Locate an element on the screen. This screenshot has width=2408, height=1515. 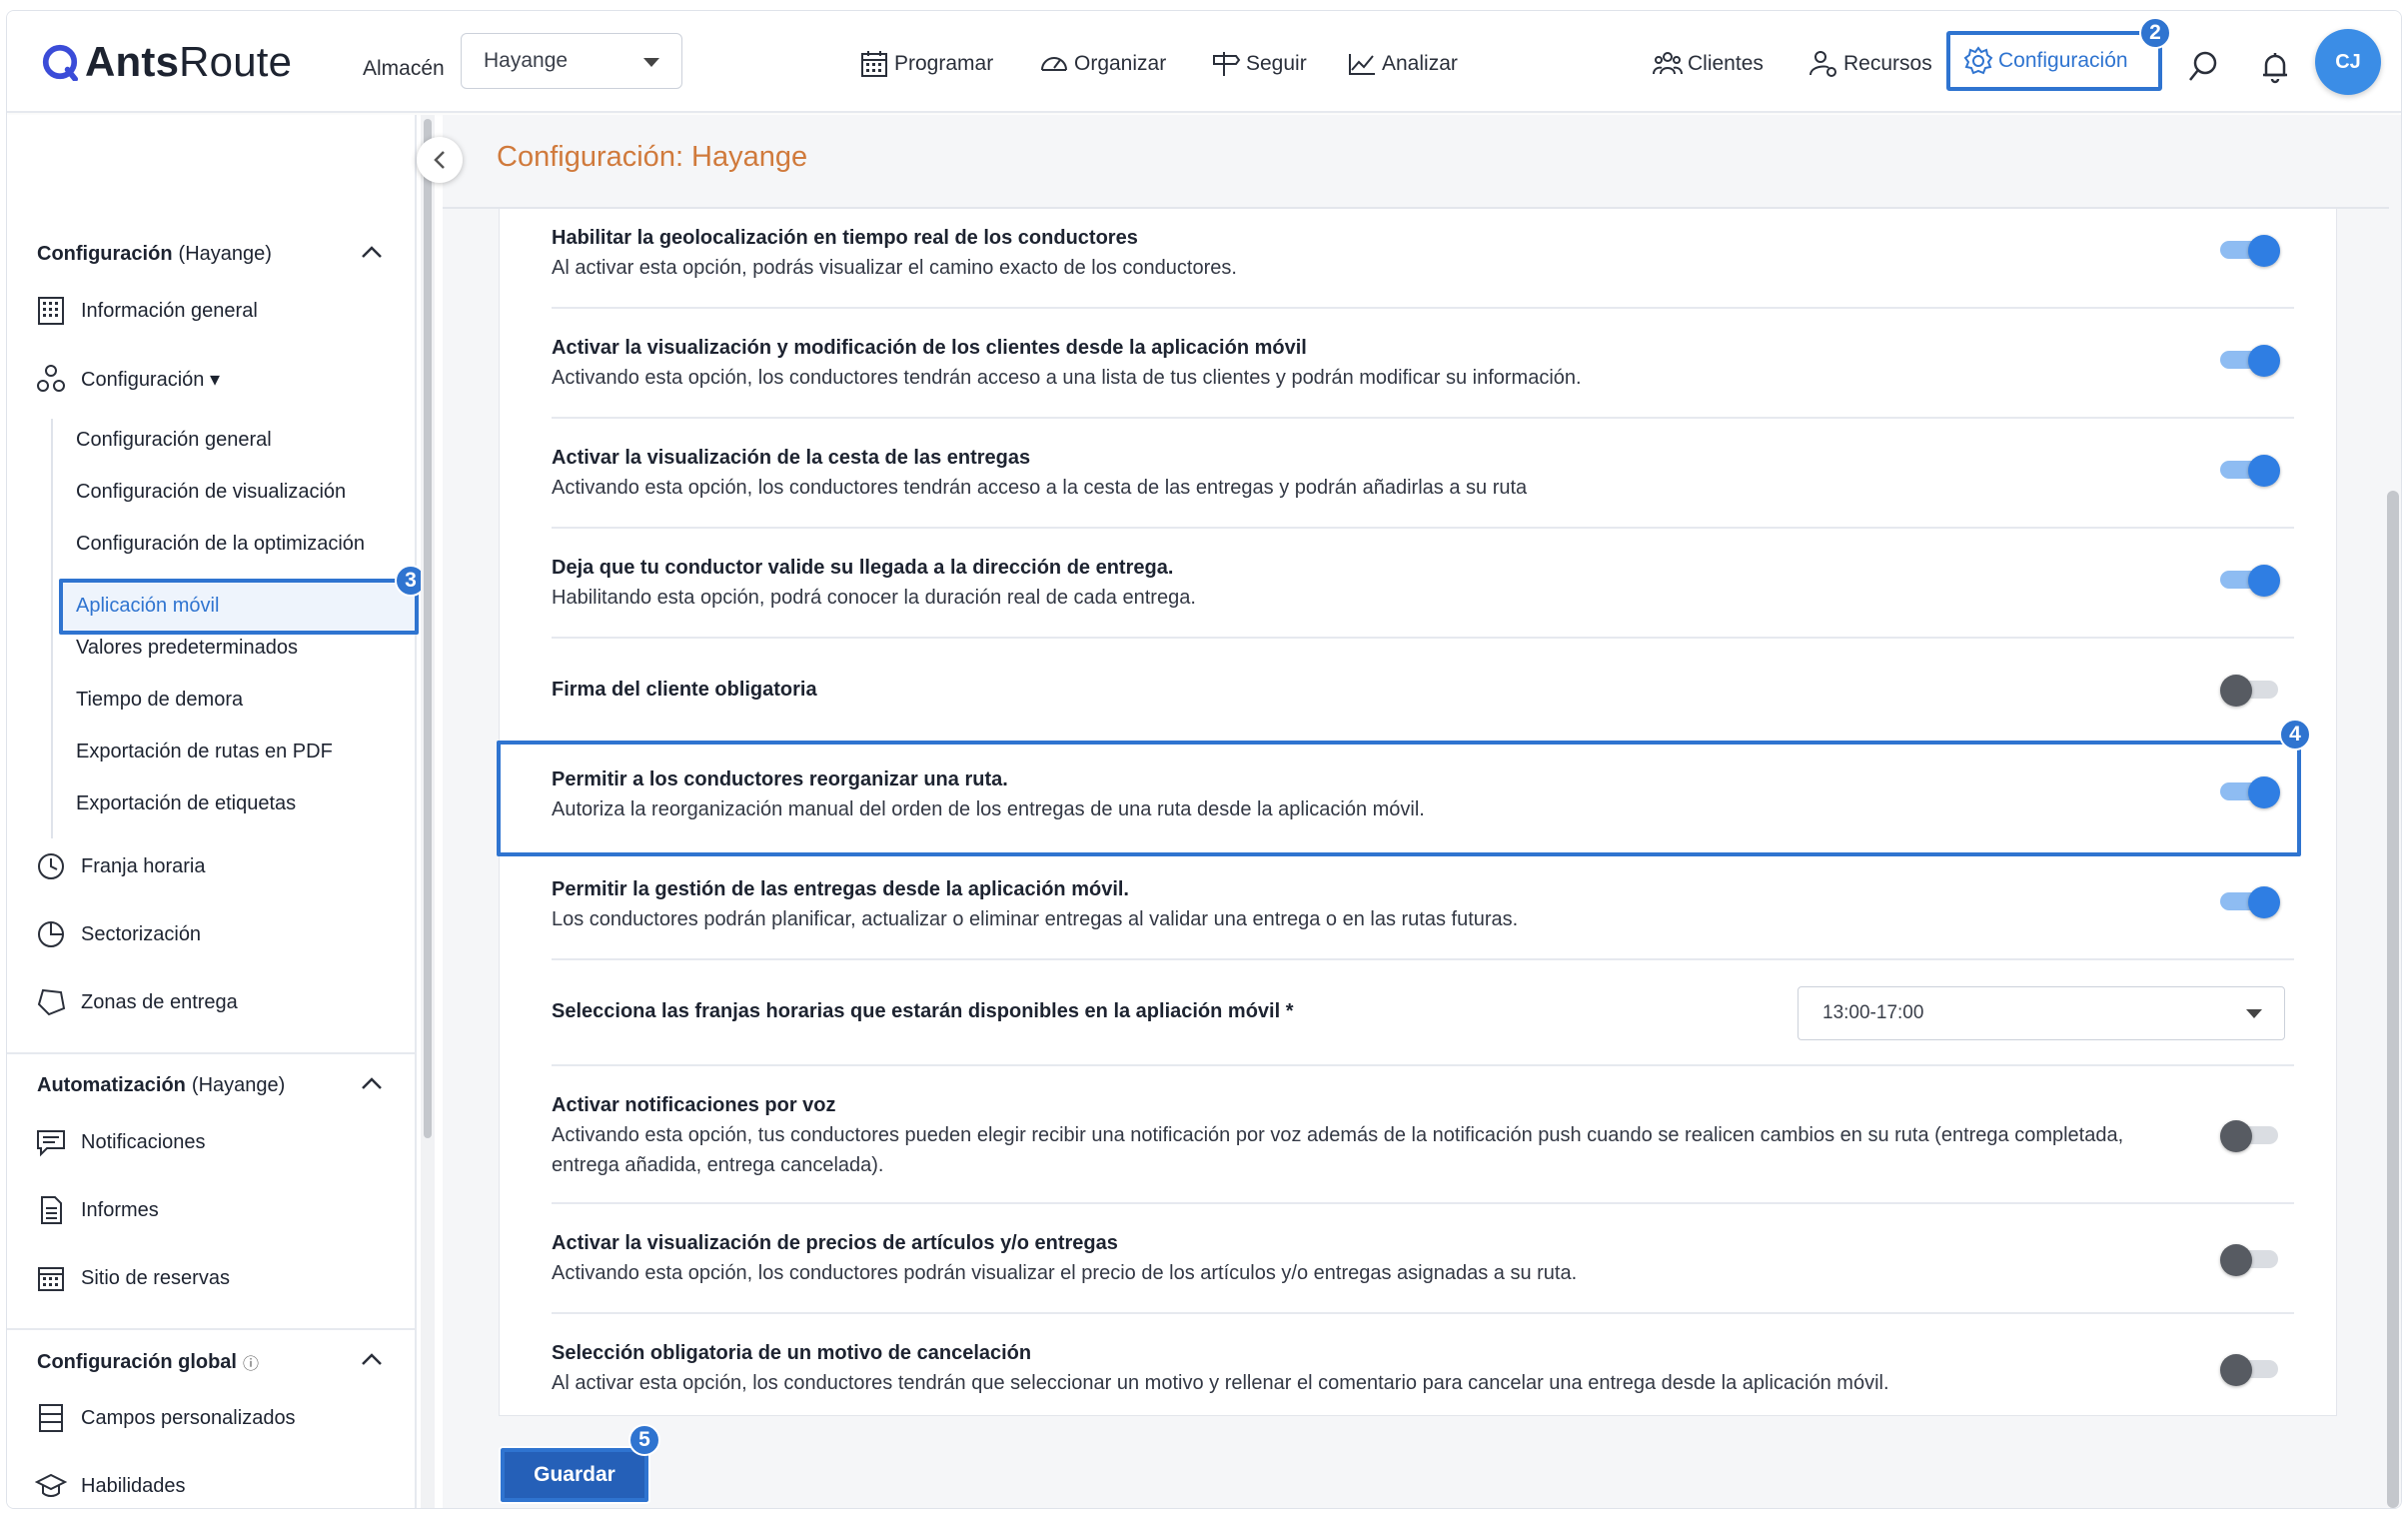
sidebar-scrollbar is located at coordinates (428, 812).